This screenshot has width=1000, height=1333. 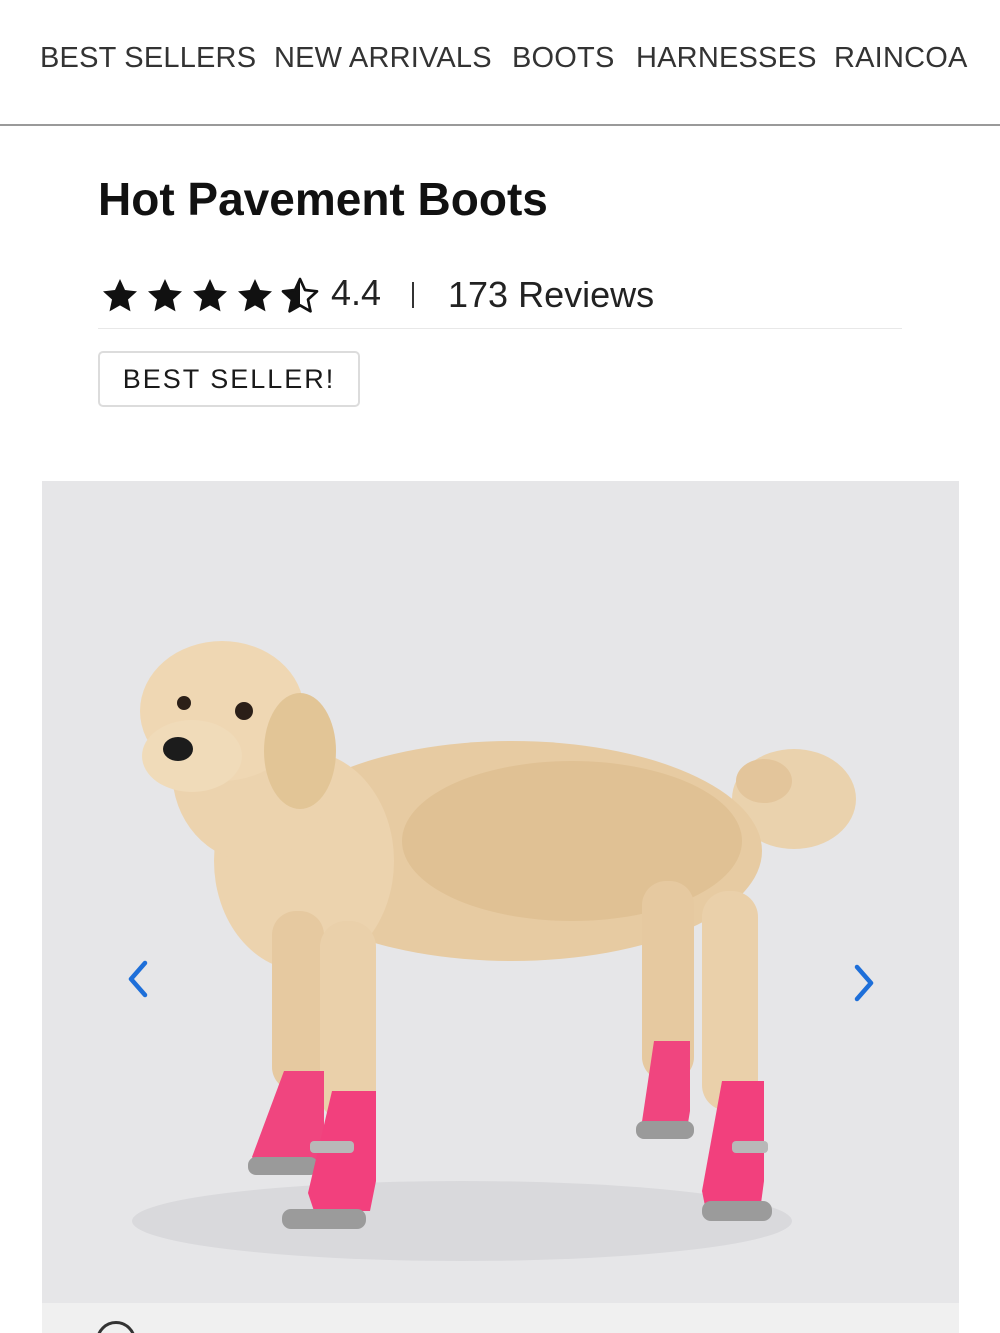 I want to click on gallery-next-button, so click(x=864, y=983).